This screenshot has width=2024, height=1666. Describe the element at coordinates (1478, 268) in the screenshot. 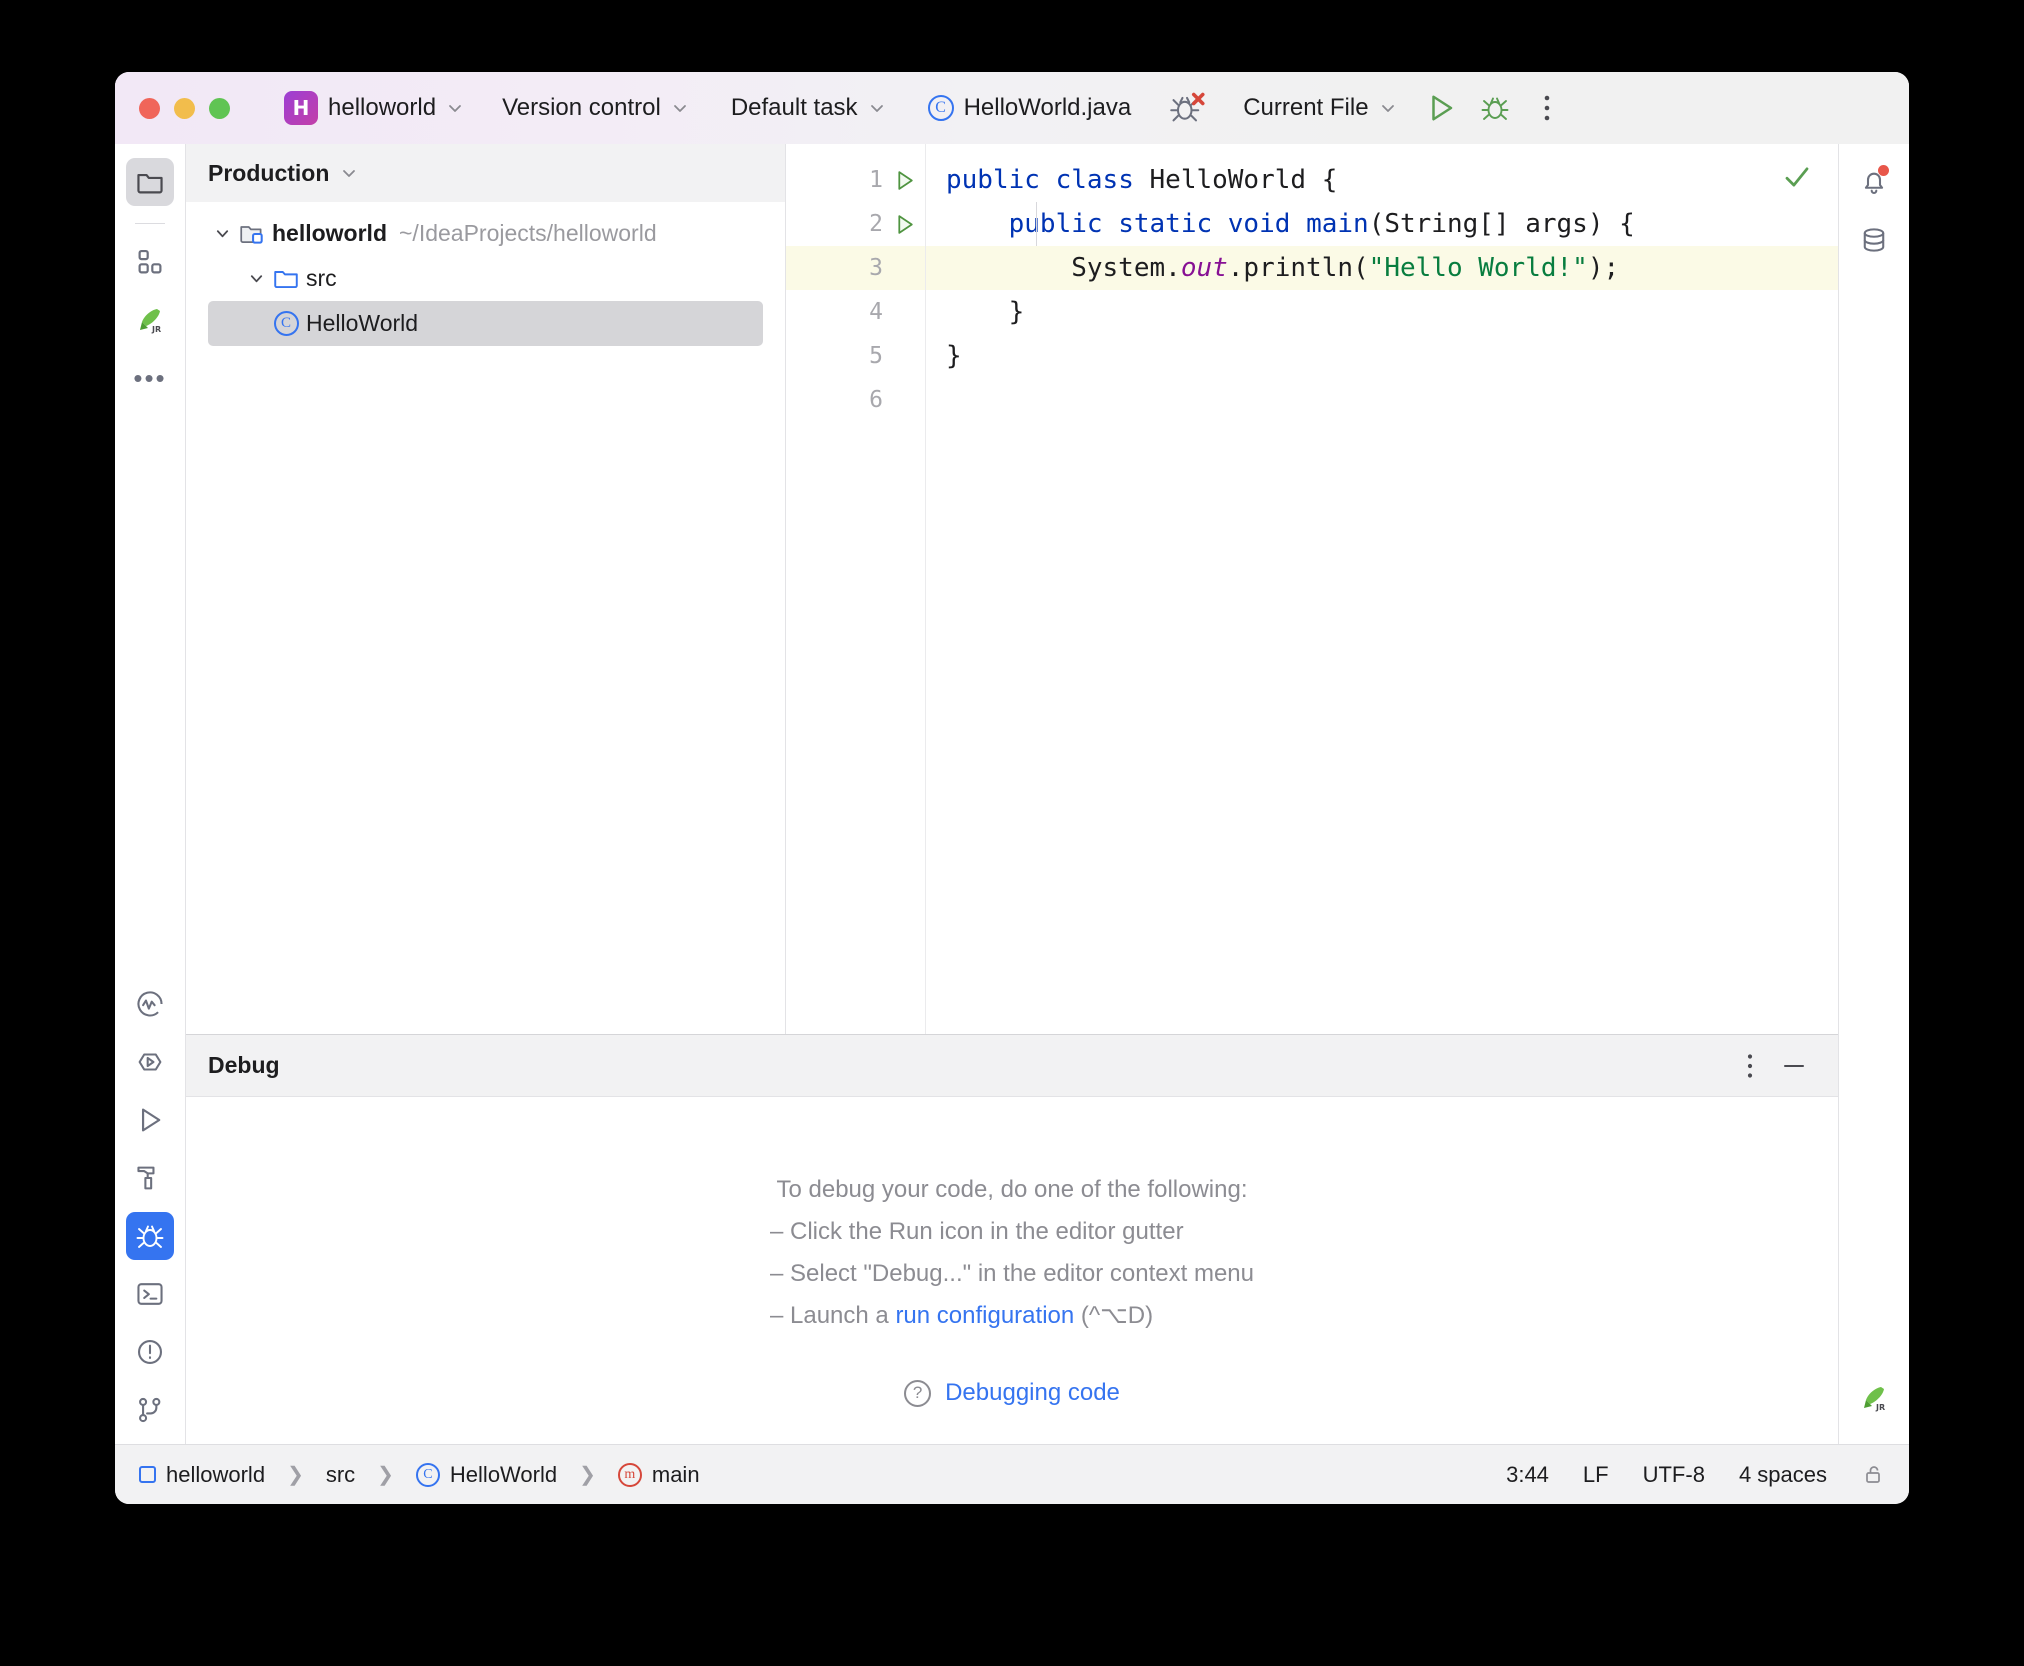

I see `code-token: "Hello World!"` at that location.